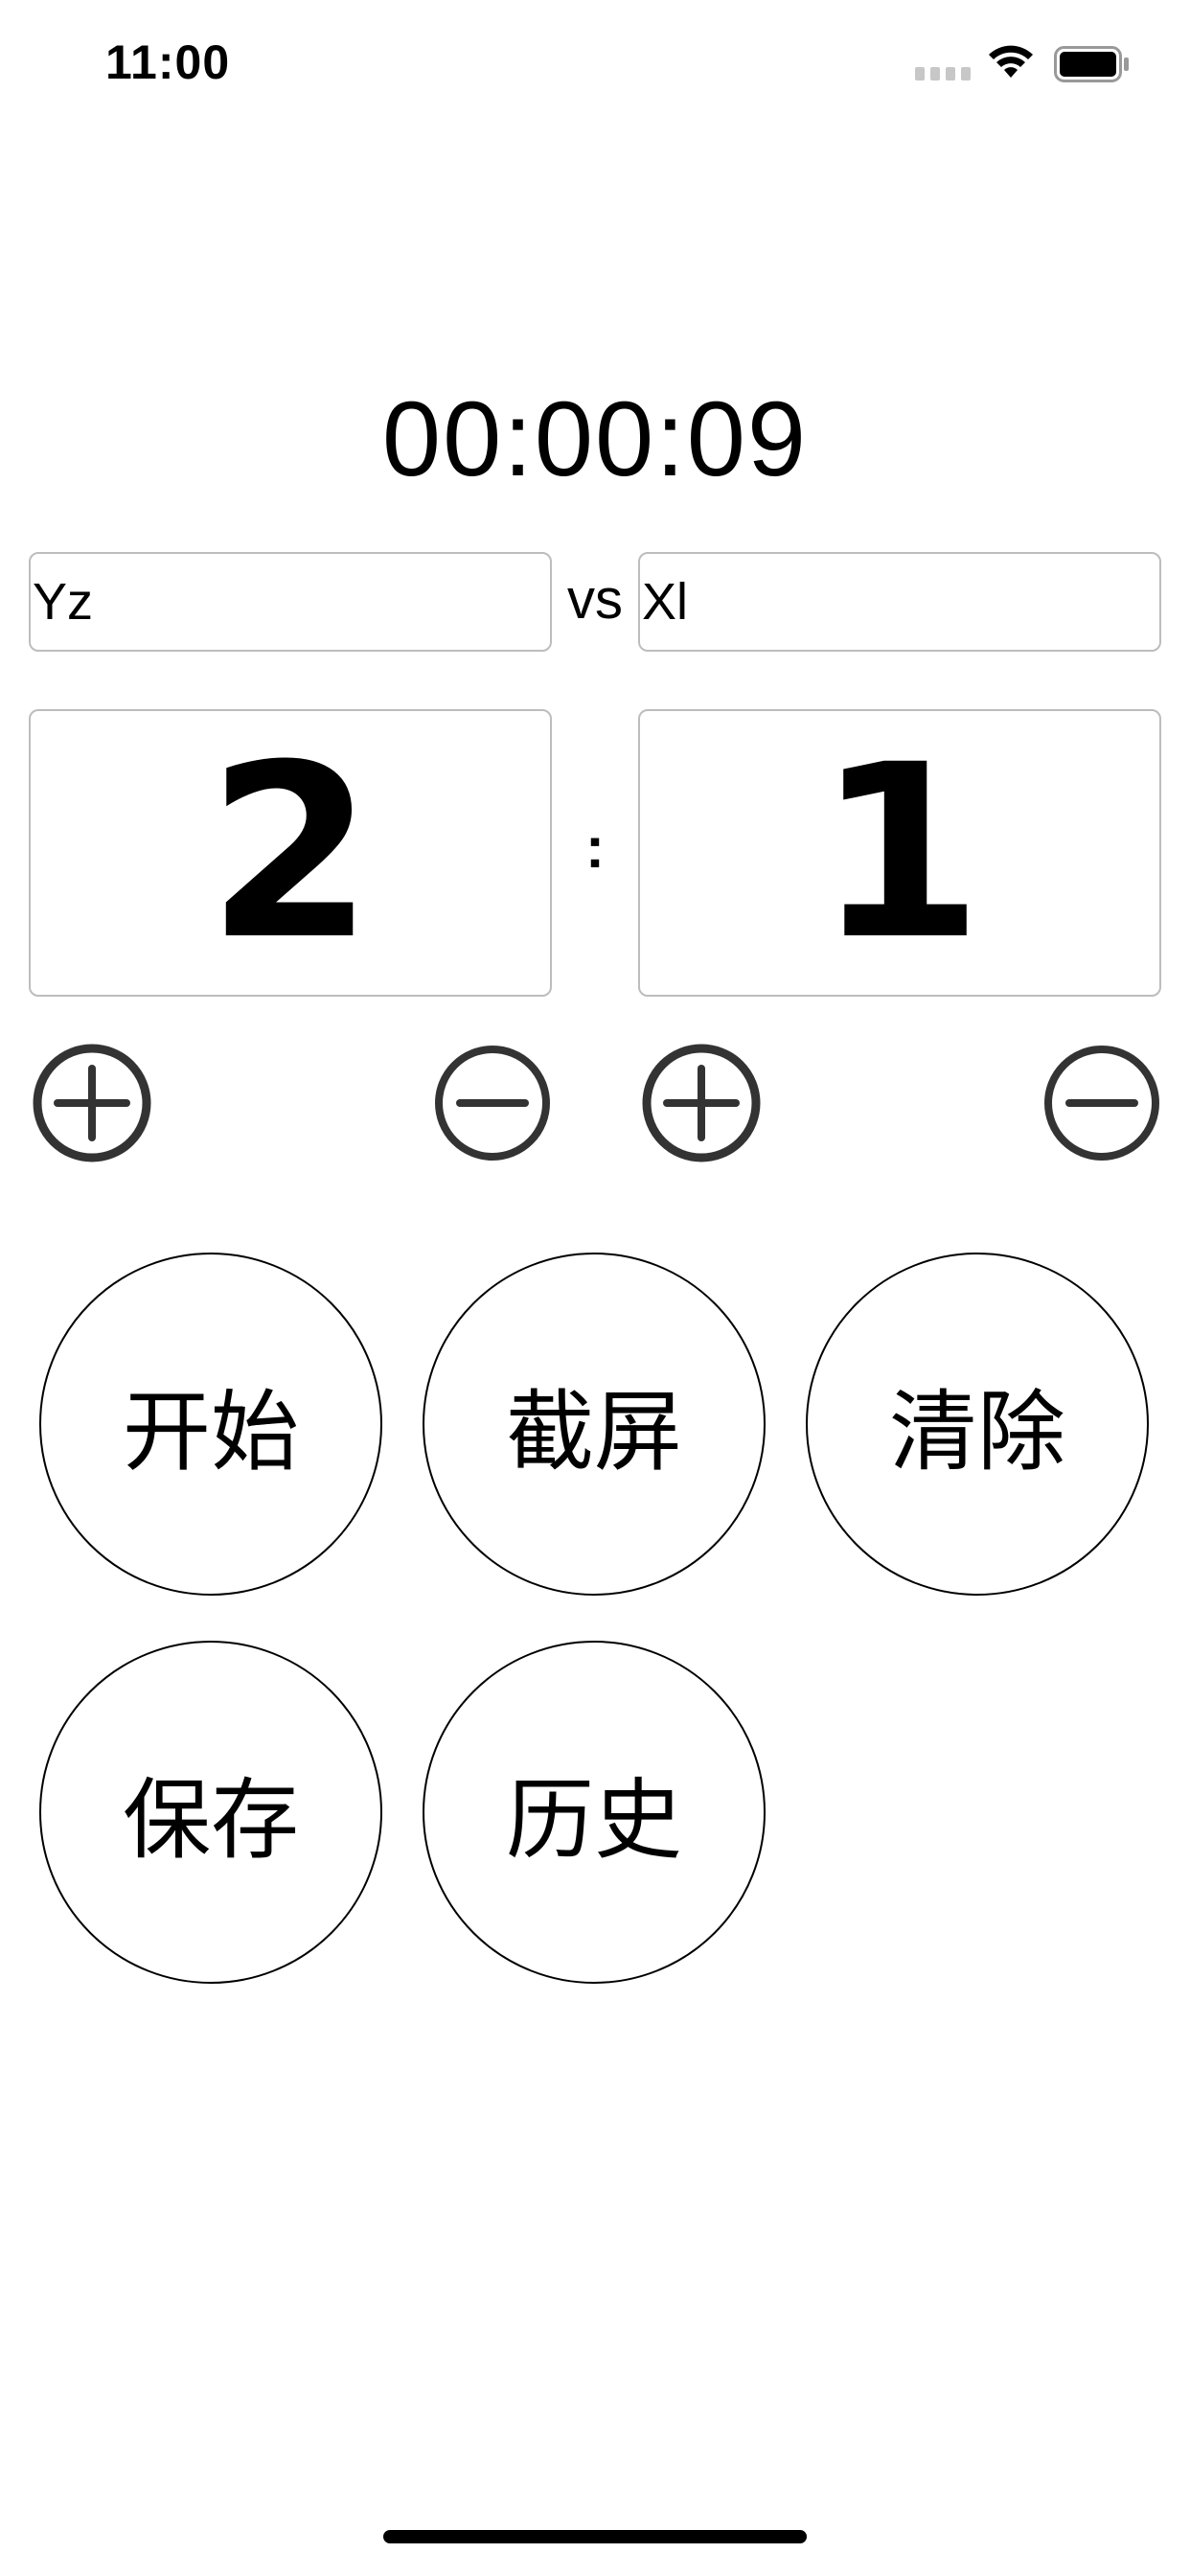 Image resolution: width=1190 pixels, height=2576 pixels. Describe the element at coordinates (1011, 61) in the screenshot. I see `wifi-icon` at that location.